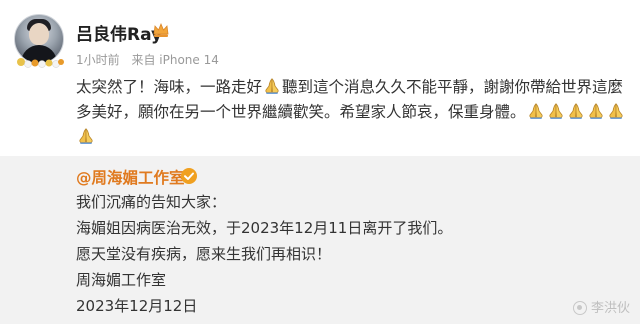 The width and height of the screenshot is (640, 324). What do you see at coordinates (40, 63) in the screenshot?
I see `avatar-flower-wreath-icon` at bounding box center [40, 63].